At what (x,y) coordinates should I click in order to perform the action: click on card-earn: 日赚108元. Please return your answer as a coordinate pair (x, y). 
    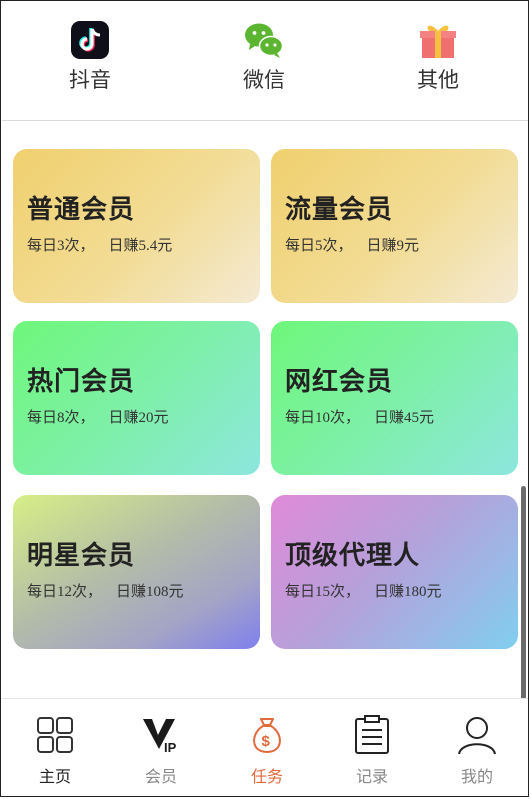
    Looking at the image, I should click on (150, 592).